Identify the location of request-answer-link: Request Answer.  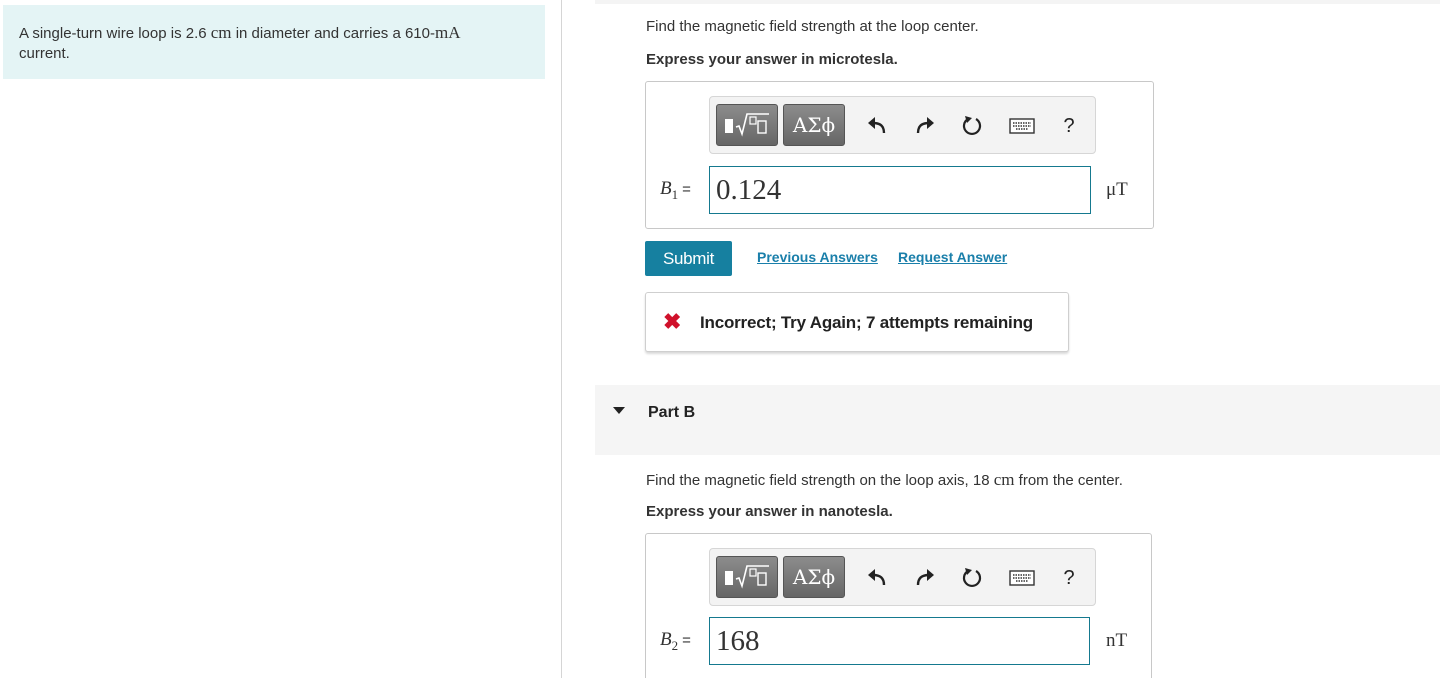
(952, 257).